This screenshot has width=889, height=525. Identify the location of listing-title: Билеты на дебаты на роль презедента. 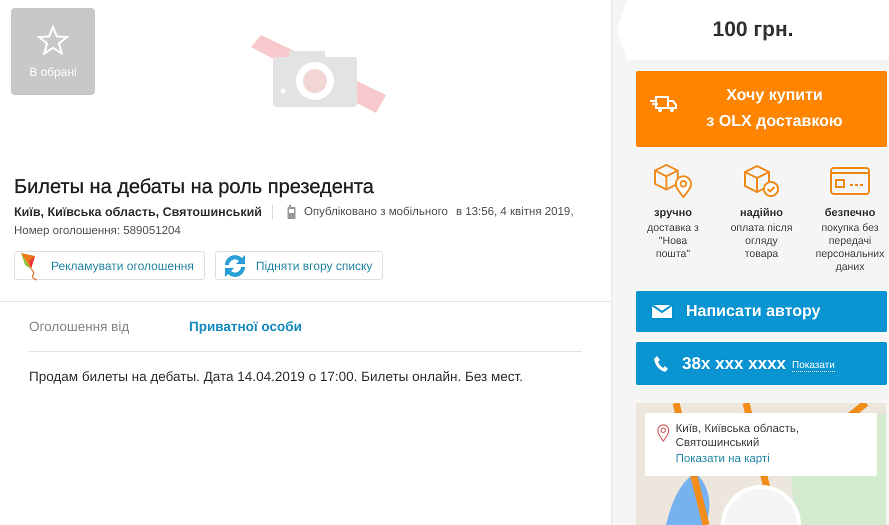
(194, 187).